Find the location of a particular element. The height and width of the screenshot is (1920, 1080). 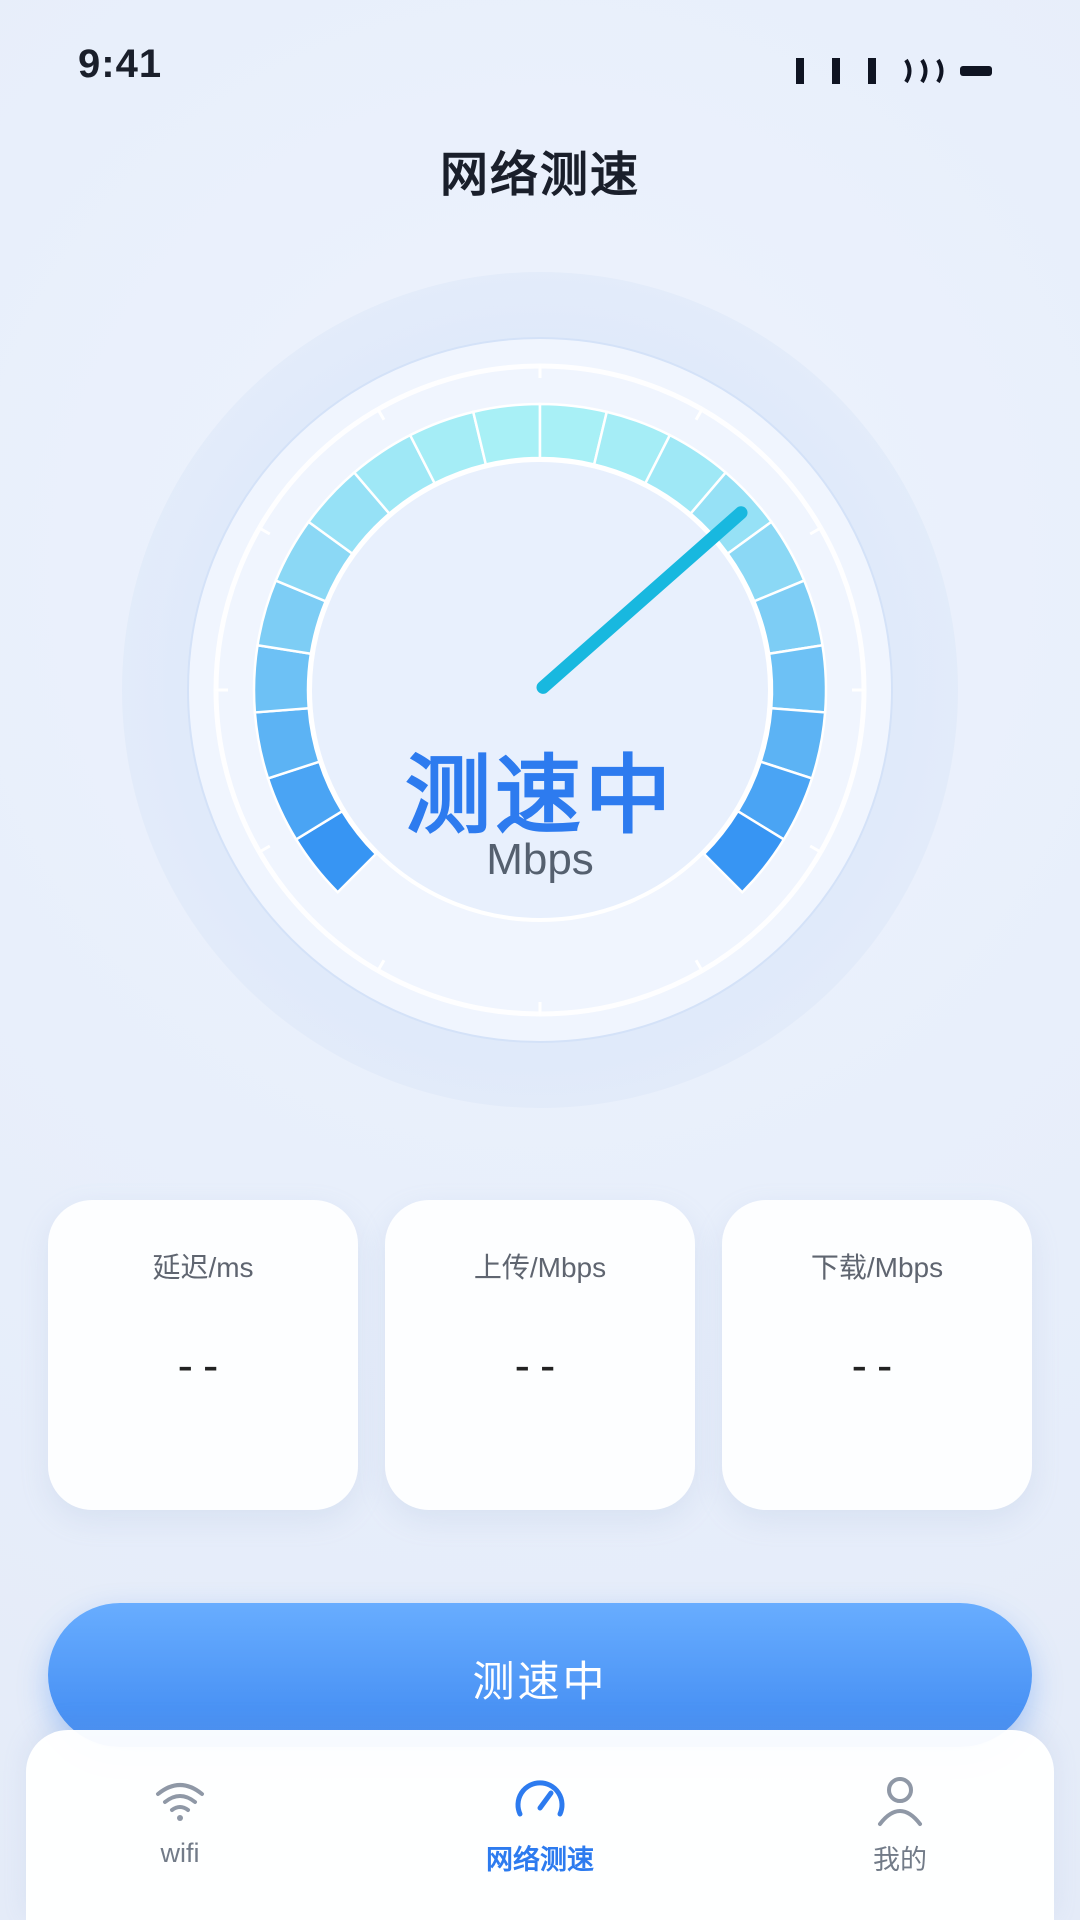

tab-profile-label: 我的 is located at coordinates (900, 1860).